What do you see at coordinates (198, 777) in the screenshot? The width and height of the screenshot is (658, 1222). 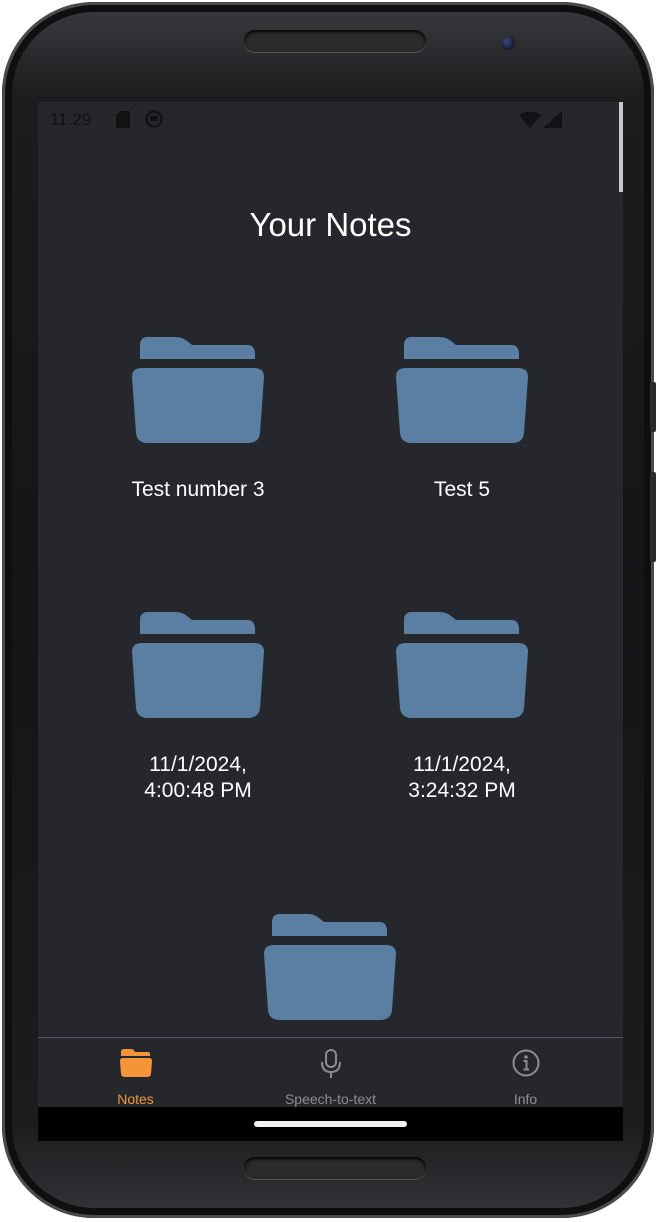 I see `folder-label: 11/1/2024, 4:00:48 PM` at bounding box center [198, 777].